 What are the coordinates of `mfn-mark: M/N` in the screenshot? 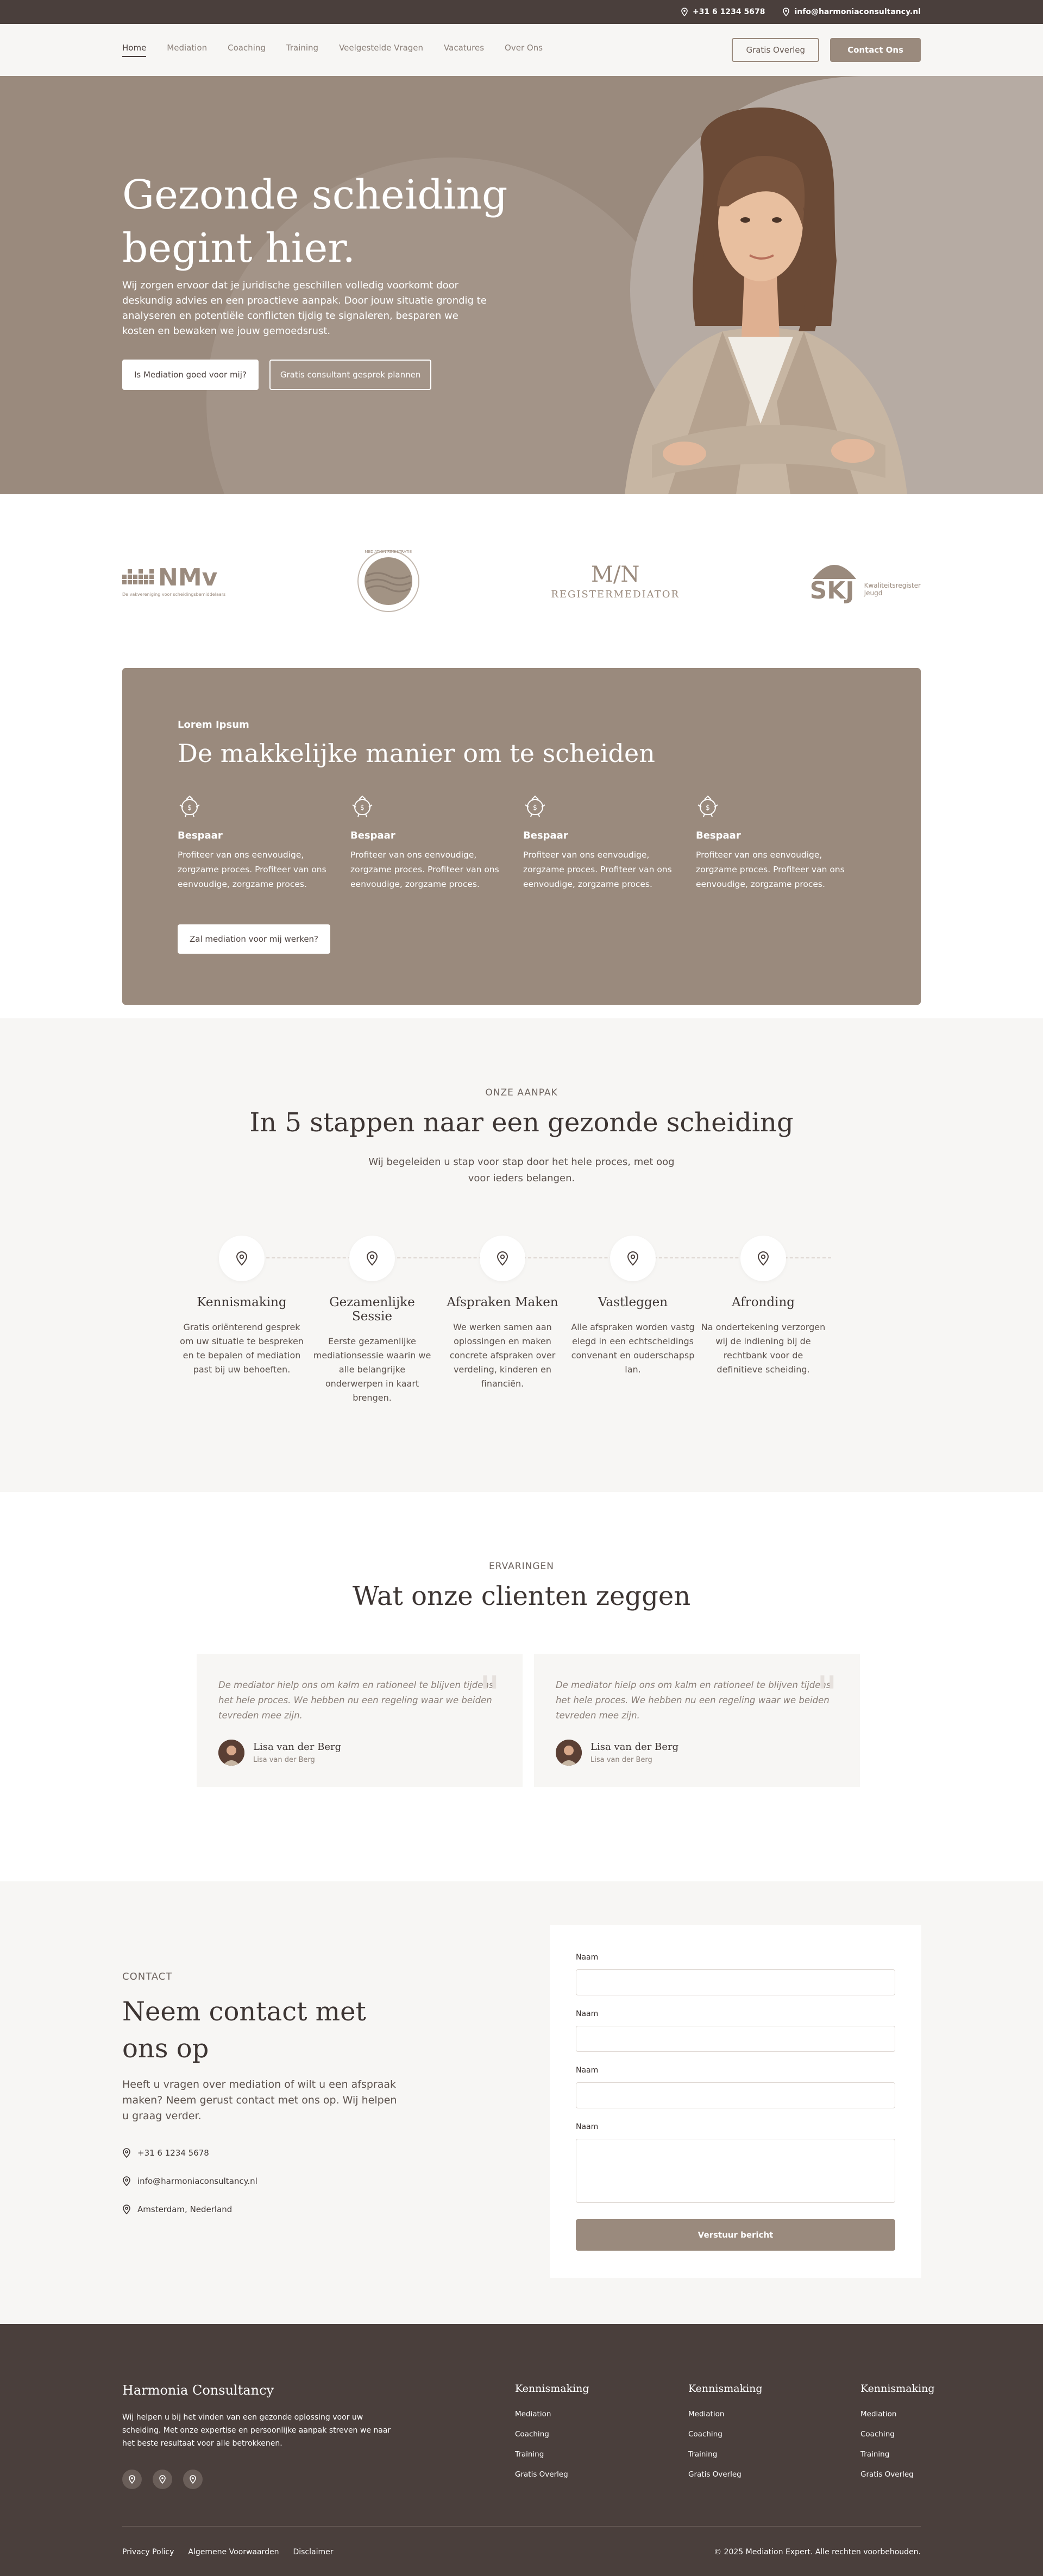 It's located at (615, 575).